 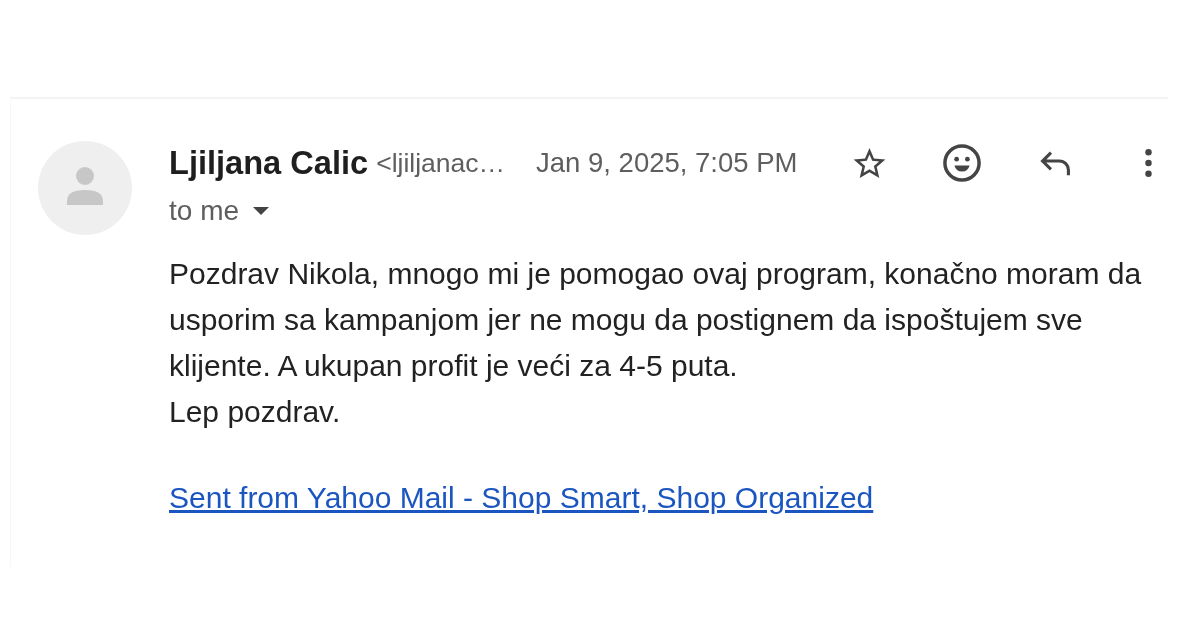 What do you see at coordinates (521, 498) in the screenshot?
I see `signature-link: Sent from Yahoo Mail - Shop Smart, Shop Organized` at bounding box center [521, 498].